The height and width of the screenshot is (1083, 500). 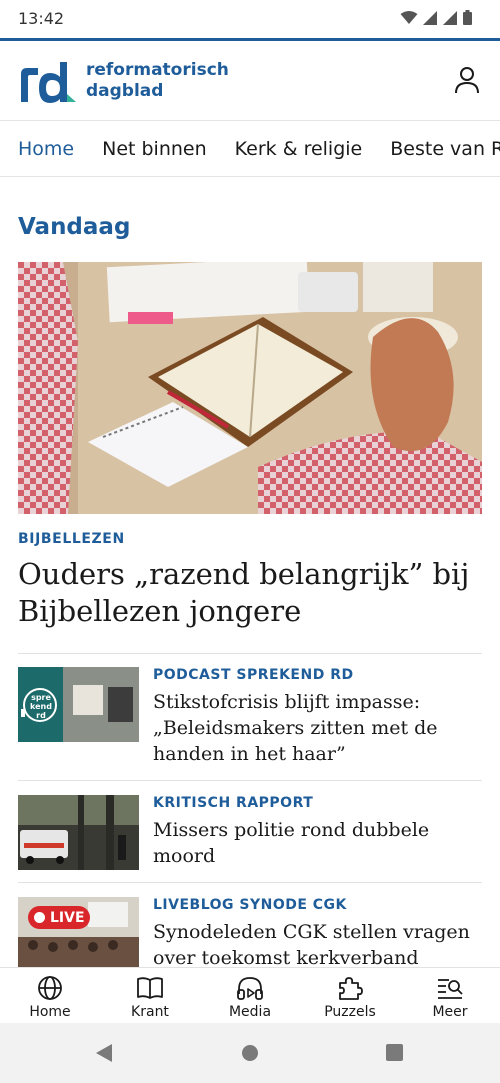 What do you see at coordinates (430, 17) in the screenshot?
I see `signal-icon` at bounding box center [430, 17].